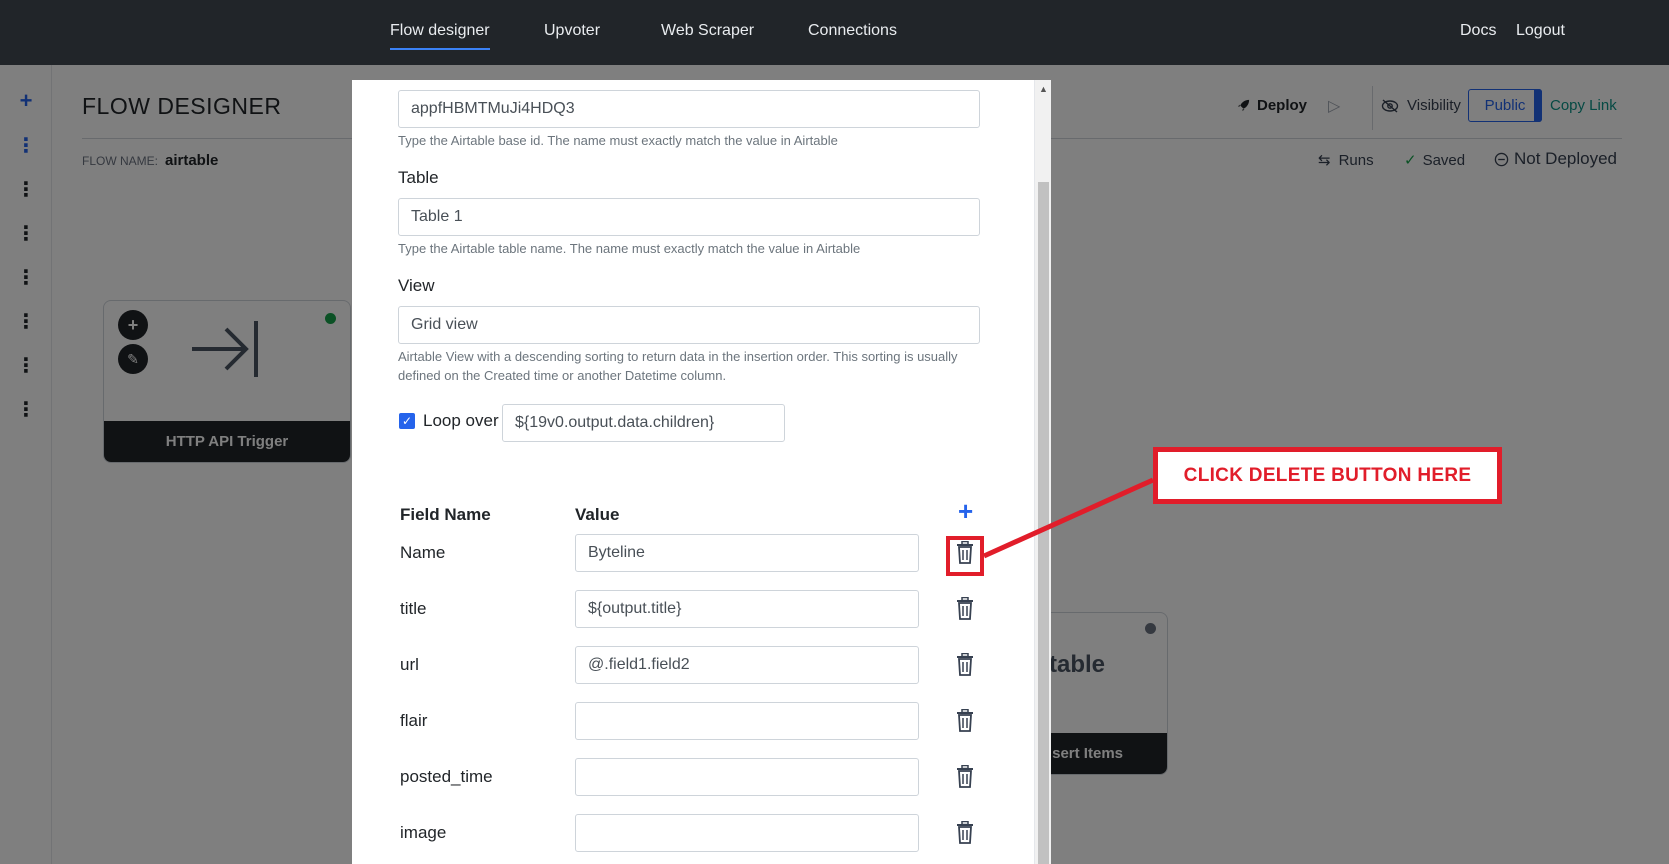 This screenshot has width=1669, height=864. What do you see at coordinates (423, 832) in the screenshot?
I see `field-name-5: image` at bounding box center [423, 832].